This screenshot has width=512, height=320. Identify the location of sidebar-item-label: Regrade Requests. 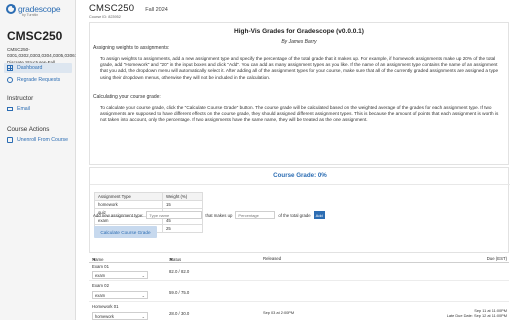
(39, 80).